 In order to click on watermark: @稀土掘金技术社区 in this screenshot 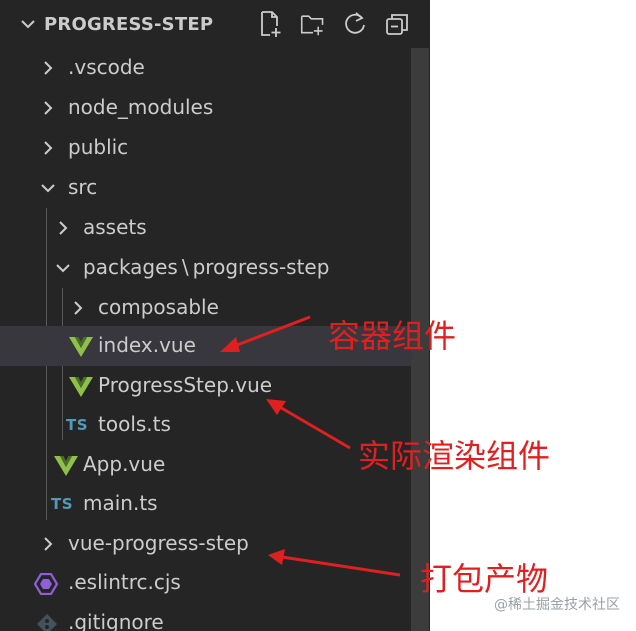, I will do `click(557, 605)`.